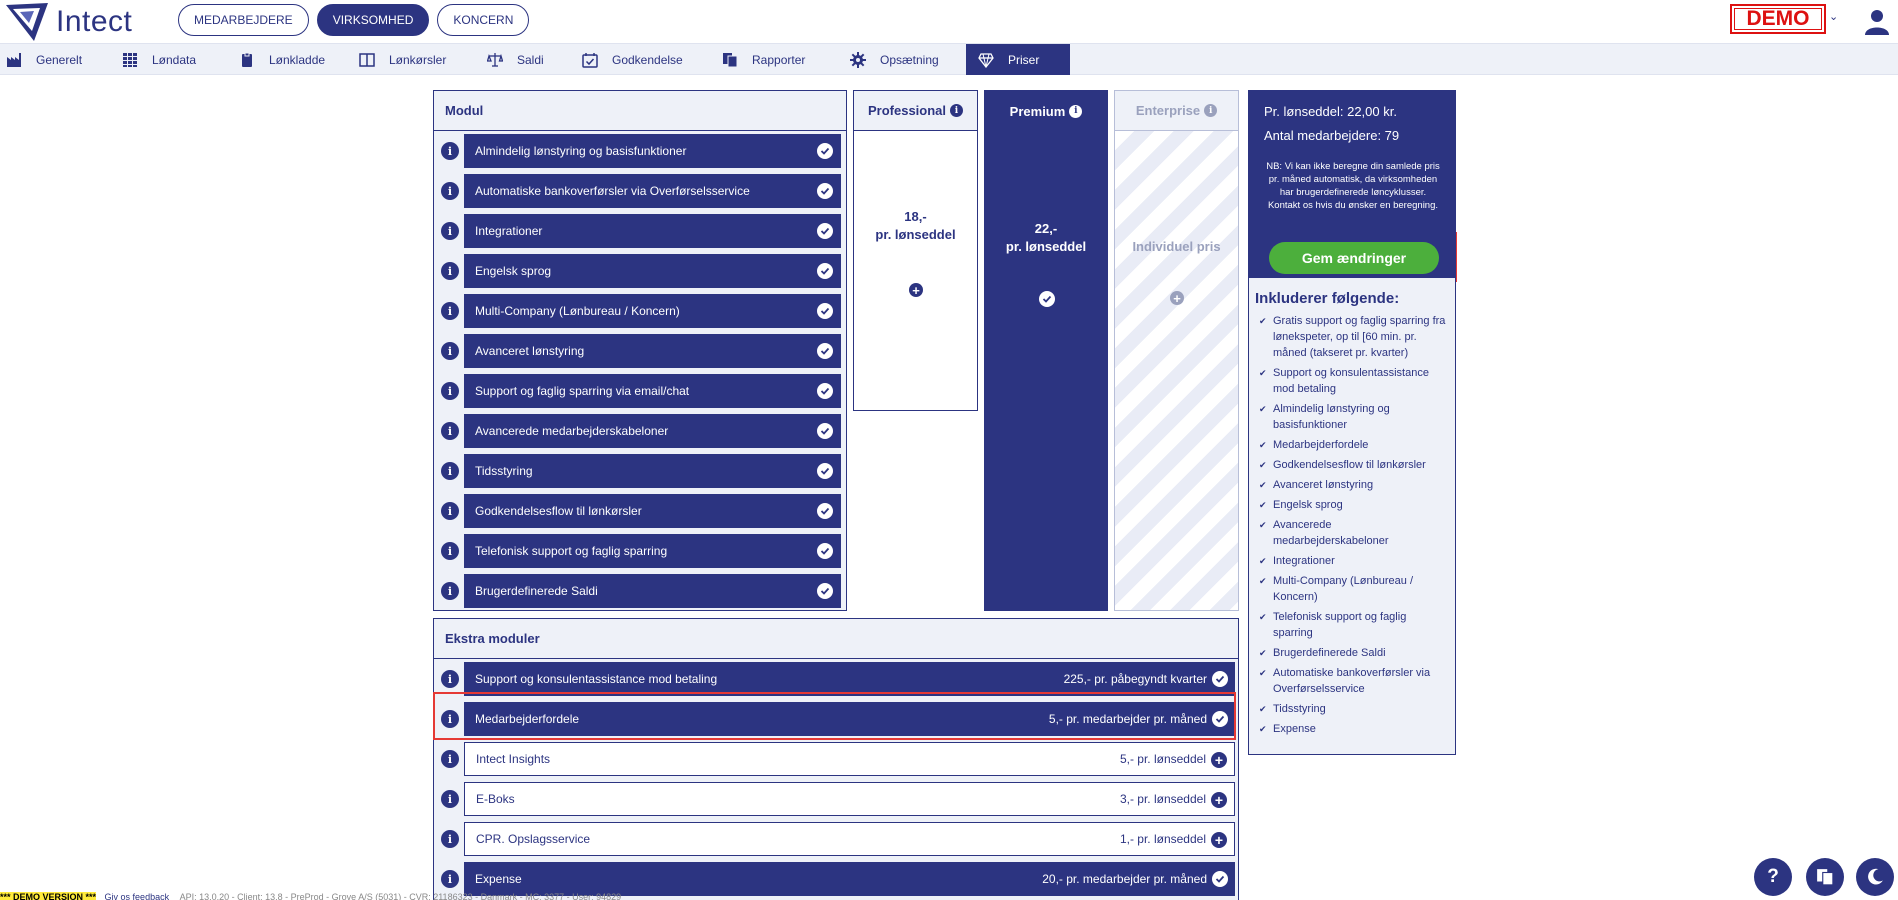 The image size is (1898, 900). Describe the element at coordinates (652, 511) in the screenshot. I see `modul-bar: Godkendelsesflow til lønkørsler` at that location.